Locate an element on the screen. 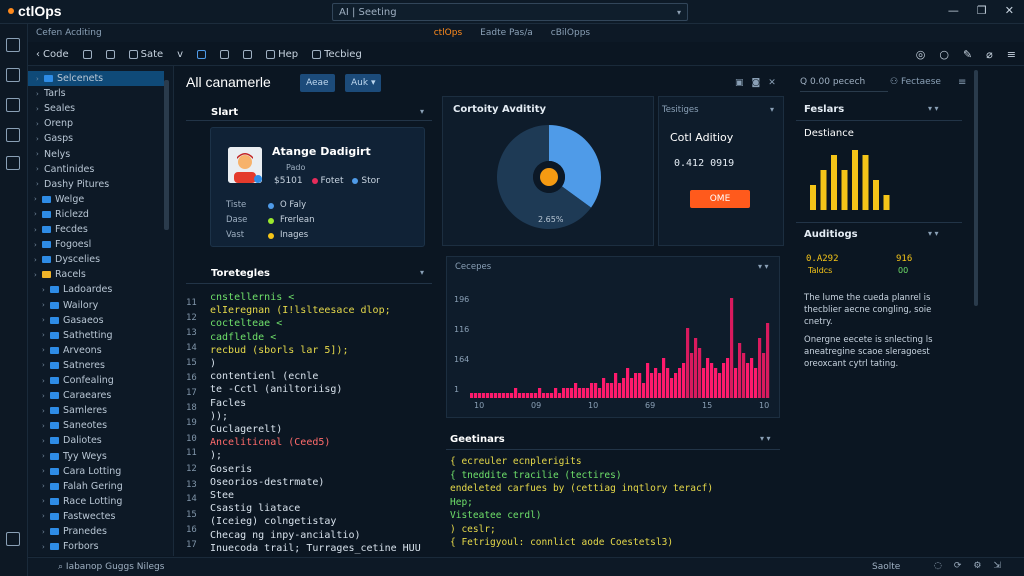 This screenshot has height=576, width=1024. bell-icon: ◌ is located at coordinates (938, 566).